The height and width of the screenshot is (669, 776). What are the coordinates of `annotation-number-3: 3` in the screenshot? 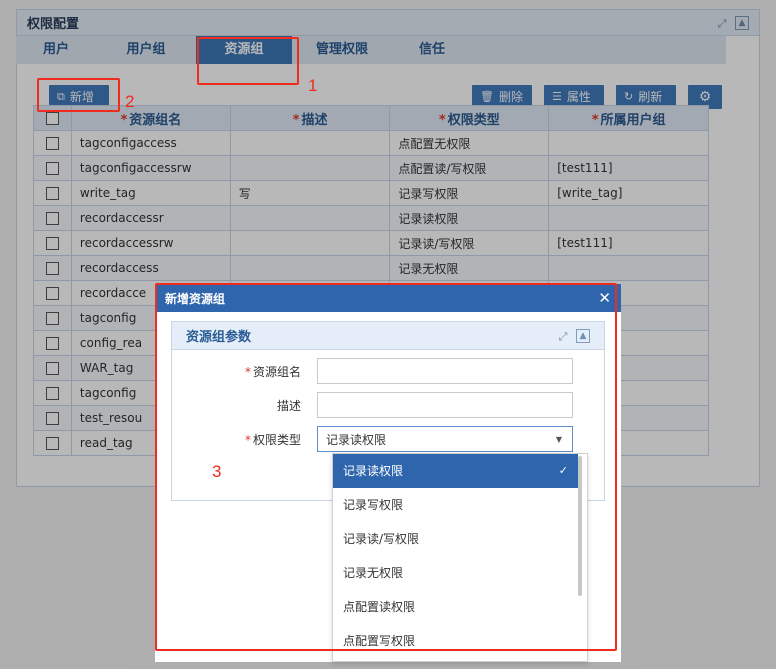 It's located at (217, 471).